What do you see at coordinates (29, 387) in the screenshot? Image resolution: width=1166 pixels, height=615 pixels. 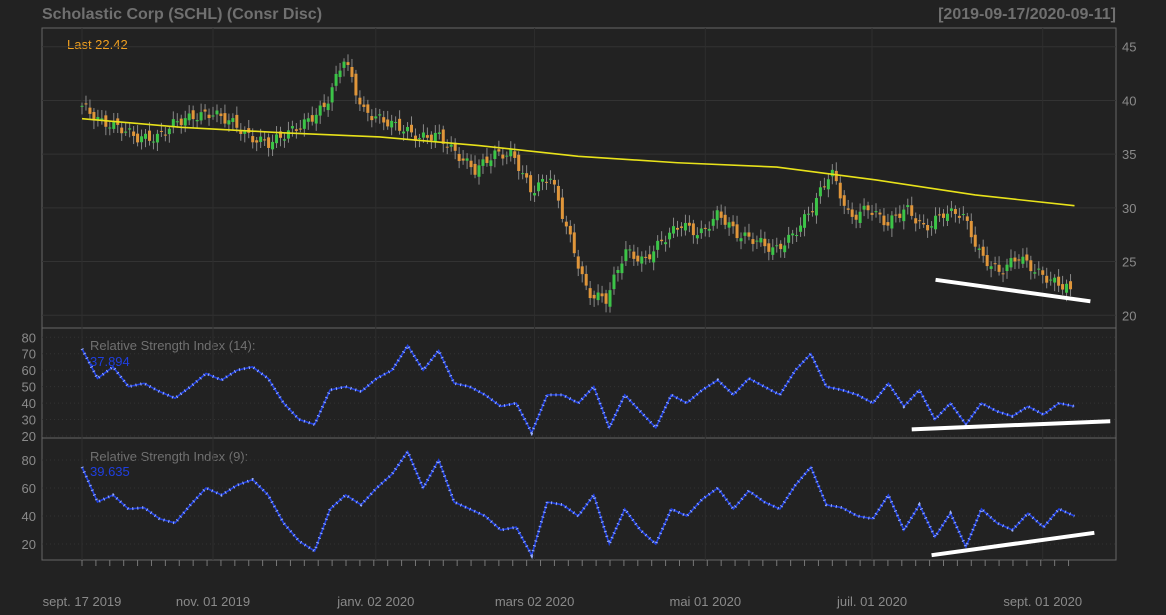 I see `y-tick-label: 50` at bounding box center [29, 387].